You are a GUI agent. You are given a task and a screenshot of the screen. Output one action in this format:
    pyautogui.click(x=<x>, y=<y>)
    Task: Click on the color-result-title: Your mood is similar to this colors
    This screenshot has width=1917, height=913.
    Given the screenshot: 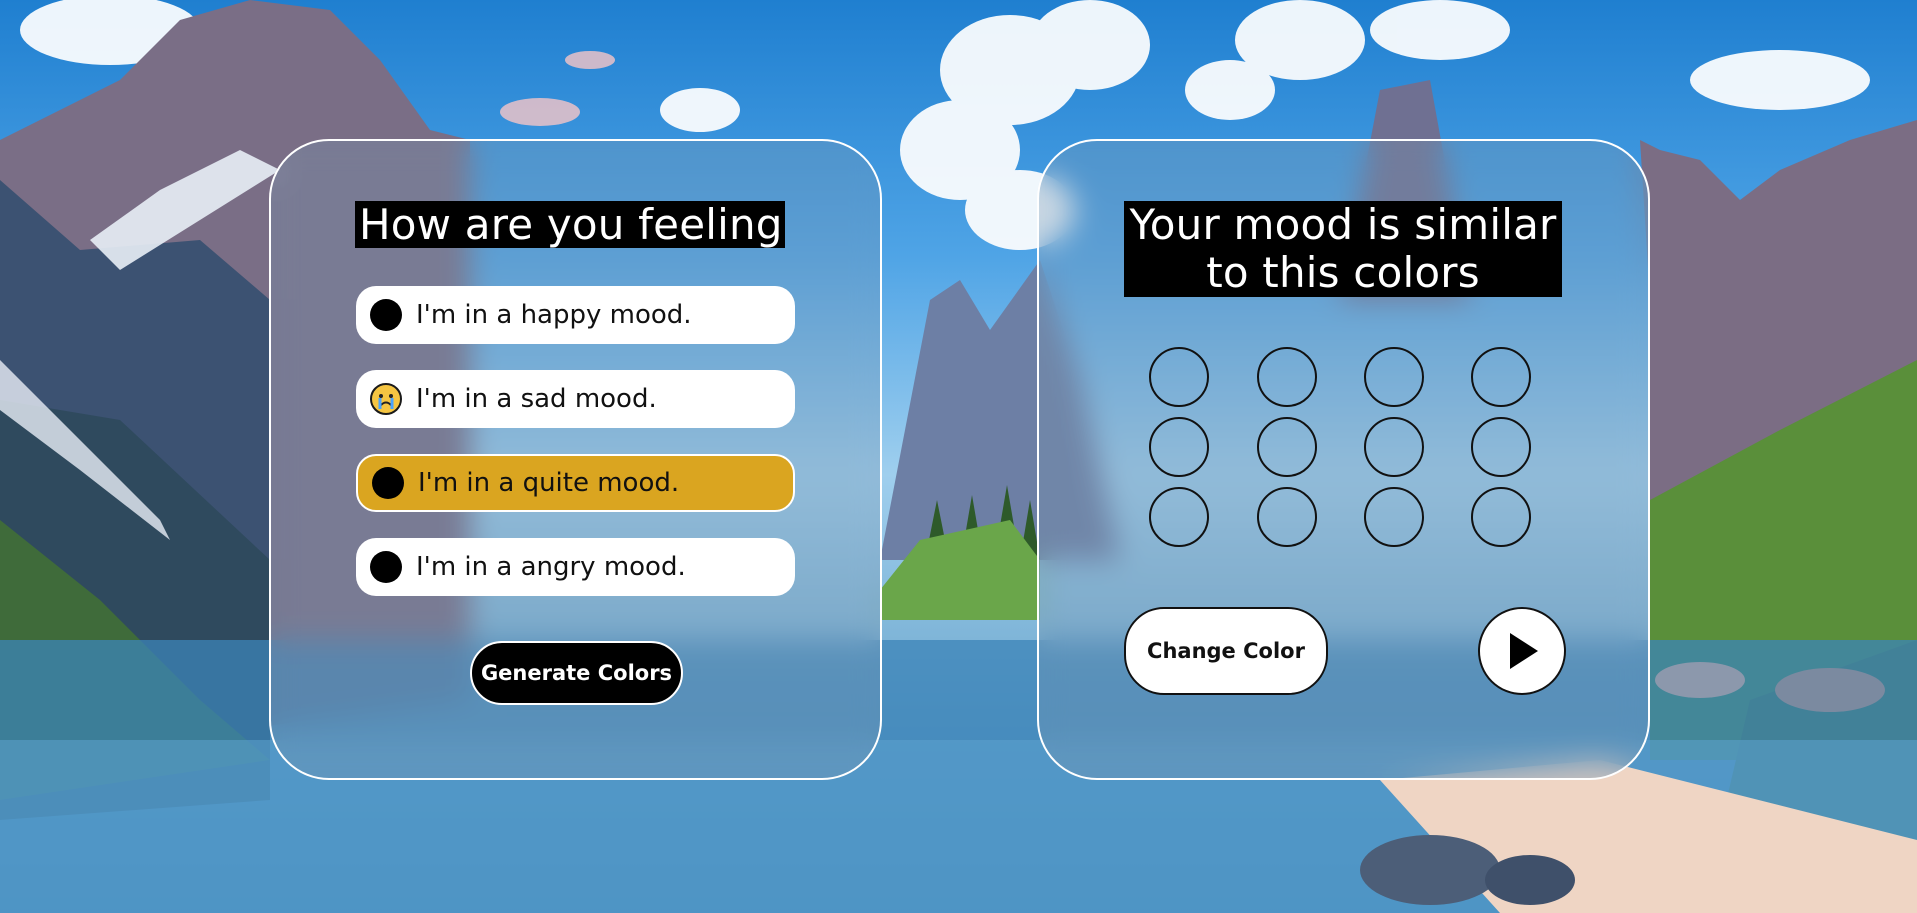 What is the action you would take?
    pyautogui.click(x=1343, y=249)
    